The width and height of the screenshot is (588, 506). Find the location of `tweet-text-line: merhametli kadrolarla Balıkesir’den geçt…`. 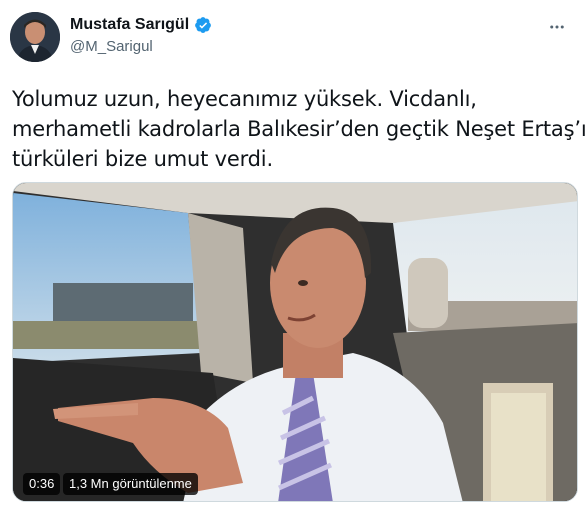

tweet-text-line: merhametli kadrolarla Balıkesir’den geçt… is located at coordinates (300, 129).